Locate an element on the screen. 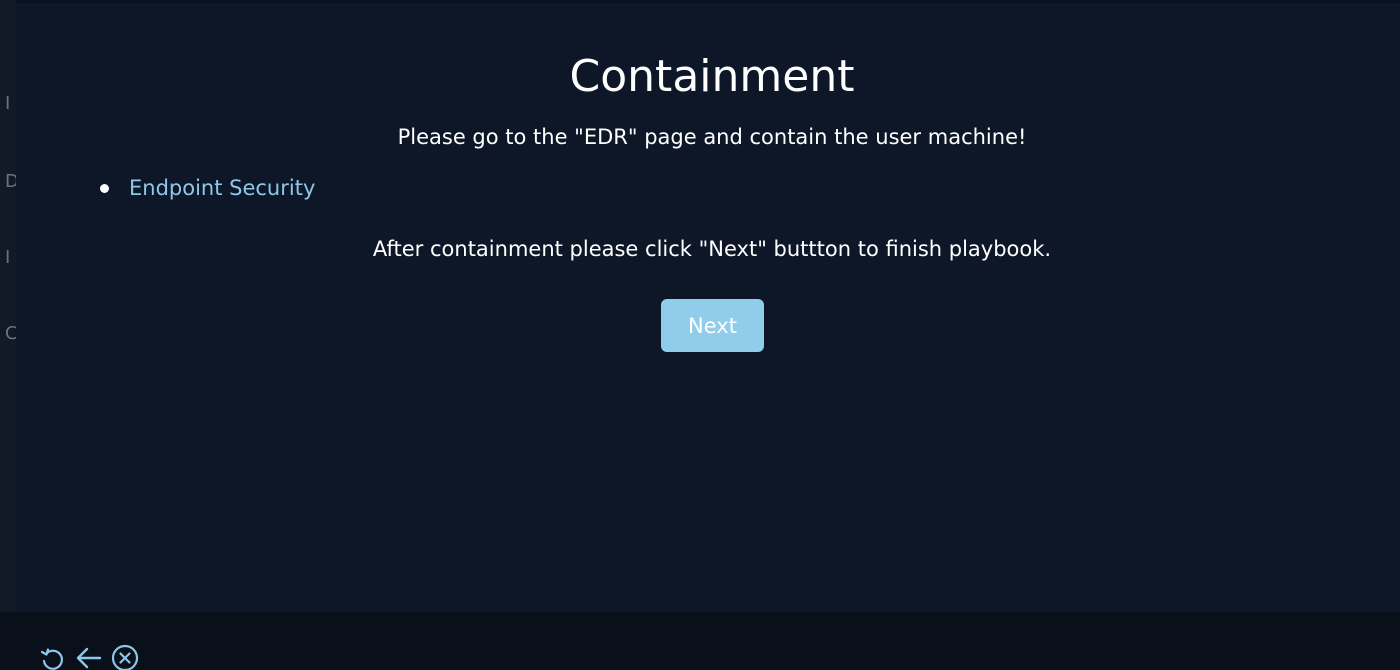 Image resolution: width=1400 pixels, height=670 pixels. dialog-title: Containment is located at coordinates (712, 76).